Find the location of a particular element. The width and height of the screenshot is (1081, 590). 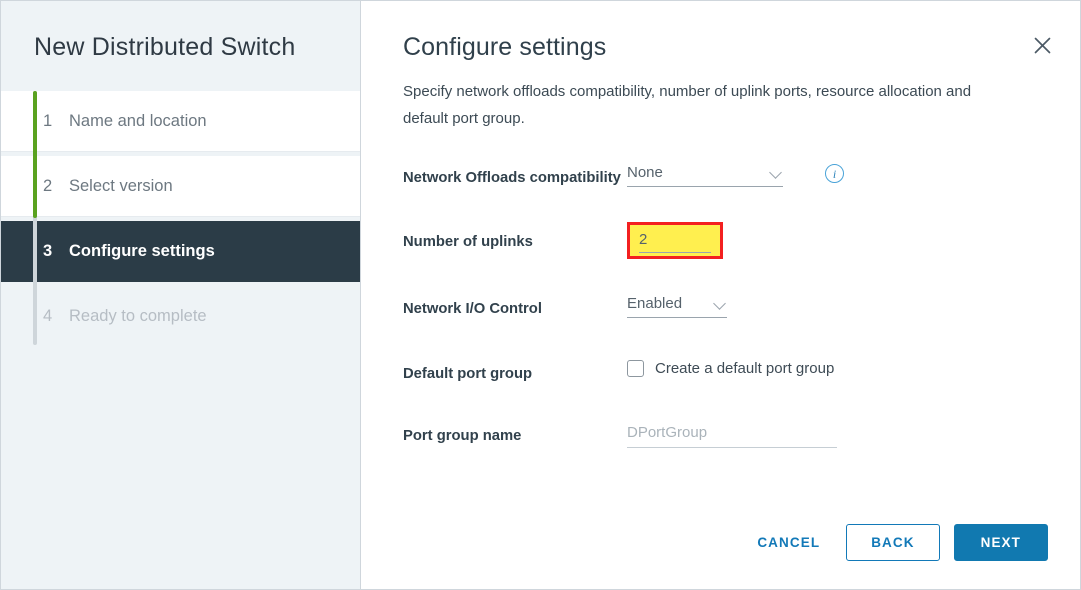

step-label: Configure settings is located at coordinates (142, 251).